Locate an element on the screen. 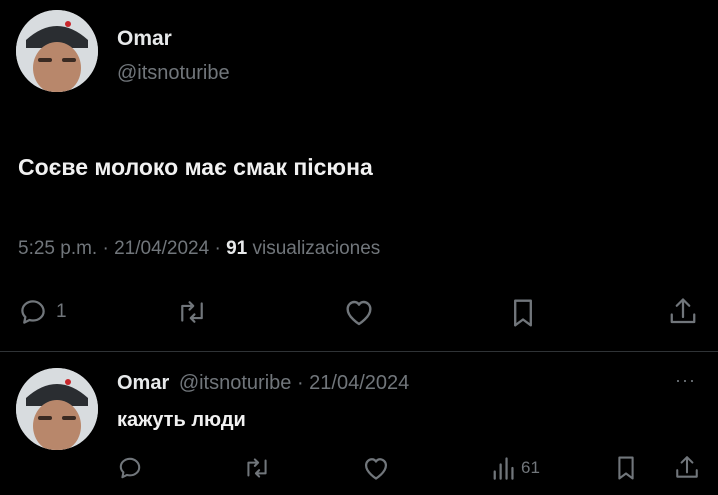 This screenshot has width=718, height=495. reply-date: · 21/04/2024 is located at coordinates (350, 383).